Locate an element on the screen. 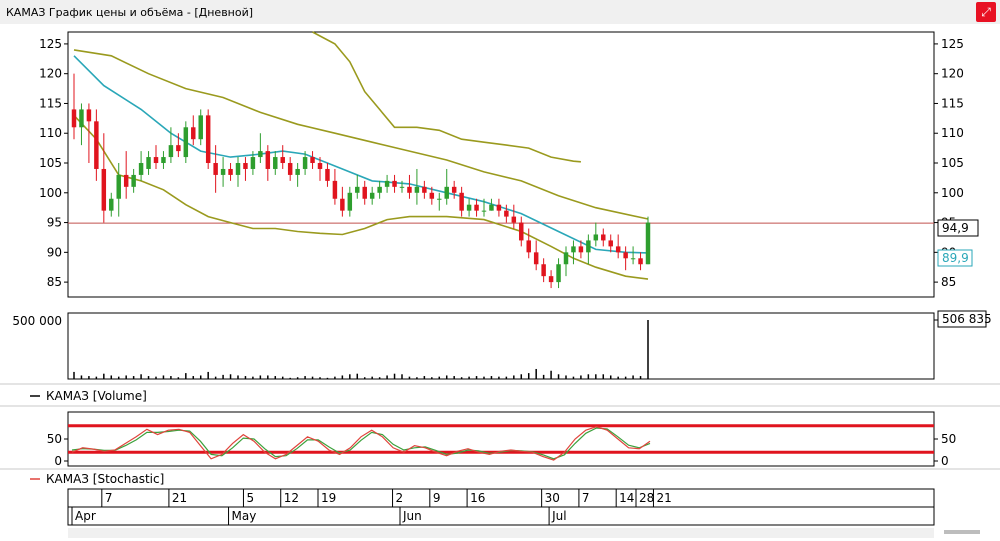  sma-last-text: 89,9 is located at coordinates (955, 258).